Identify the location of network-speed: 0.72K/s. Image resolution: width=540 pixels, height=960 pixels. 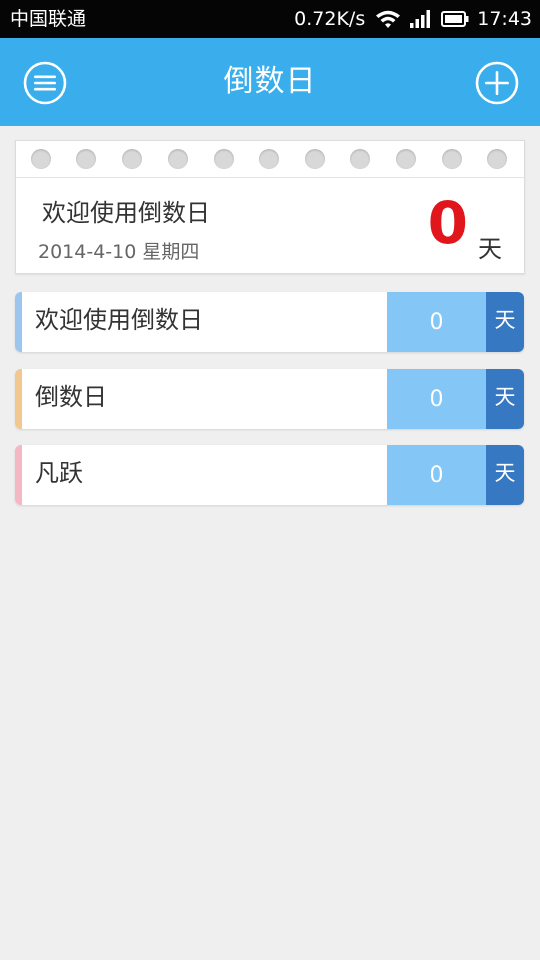
(330, 19).